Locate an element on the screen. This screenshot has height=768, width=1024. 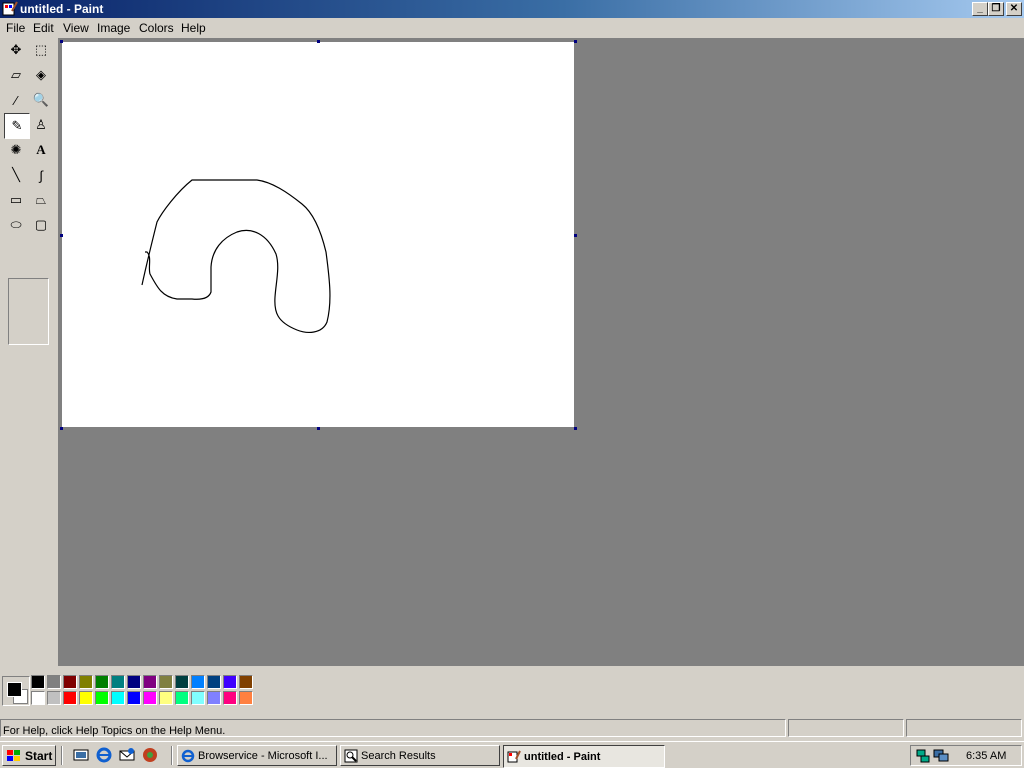
tool-ellipse: ⬭ is located at coordinates (16, 225).